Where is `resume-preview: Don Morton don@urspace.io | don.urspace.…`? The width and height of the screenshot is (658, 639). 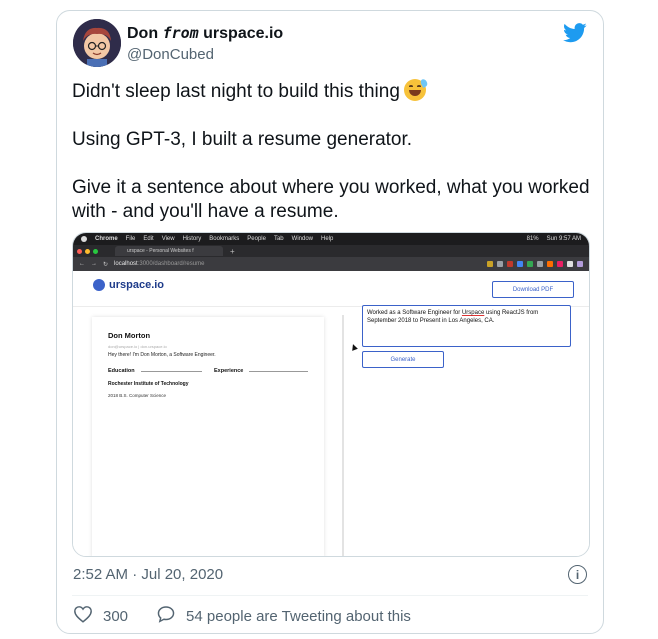 resume-preview: Don Morton don@urspace.io | don.urspace.… is located at coordinates (208, 436).